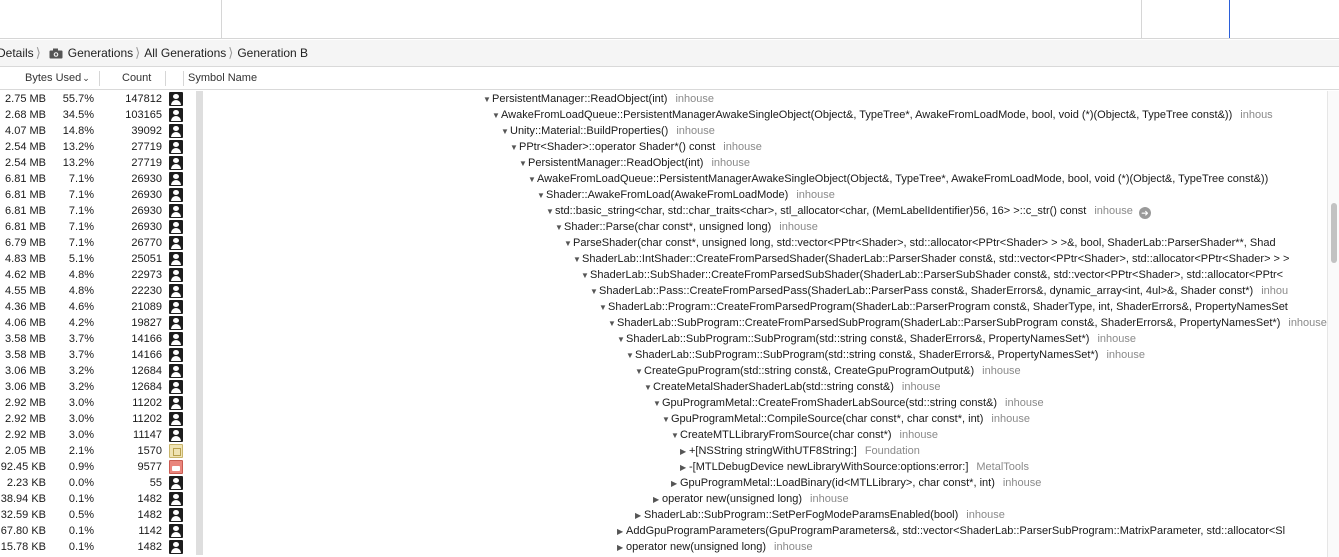 This screenshot has width=1339, height=557. Describe the element at coordinates (149, 451) in the screenshot. I see `count-cell: 1570` at that location.